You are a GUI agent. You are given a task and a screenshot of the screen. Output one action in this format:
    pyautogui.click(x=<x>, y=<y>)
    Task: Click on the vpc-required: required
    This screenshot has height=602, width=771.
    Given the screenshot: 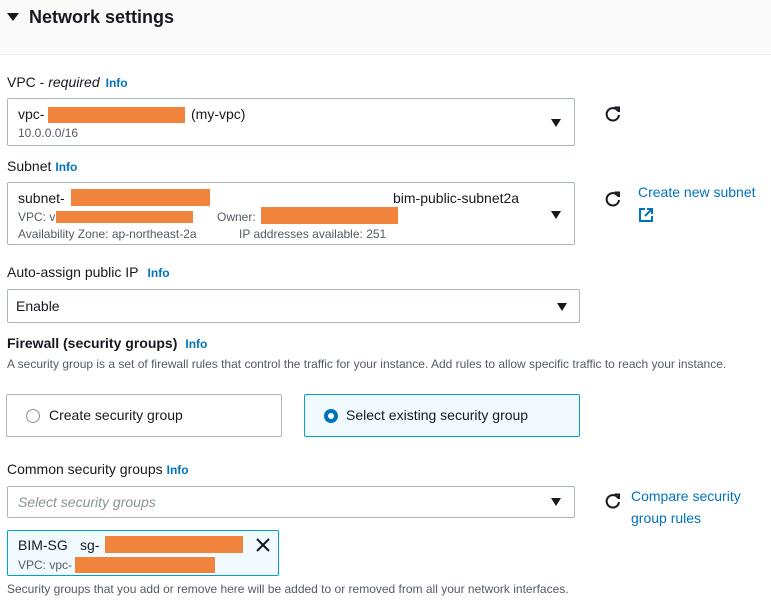 What is the action you would take?
    pyautogui.click(x=74, y=82)
    